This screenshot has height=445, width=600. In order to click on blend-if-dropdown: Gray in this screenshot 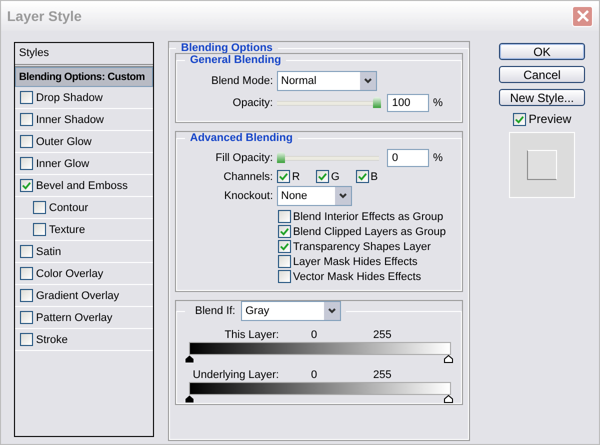, I will do `click(291, 311)`.